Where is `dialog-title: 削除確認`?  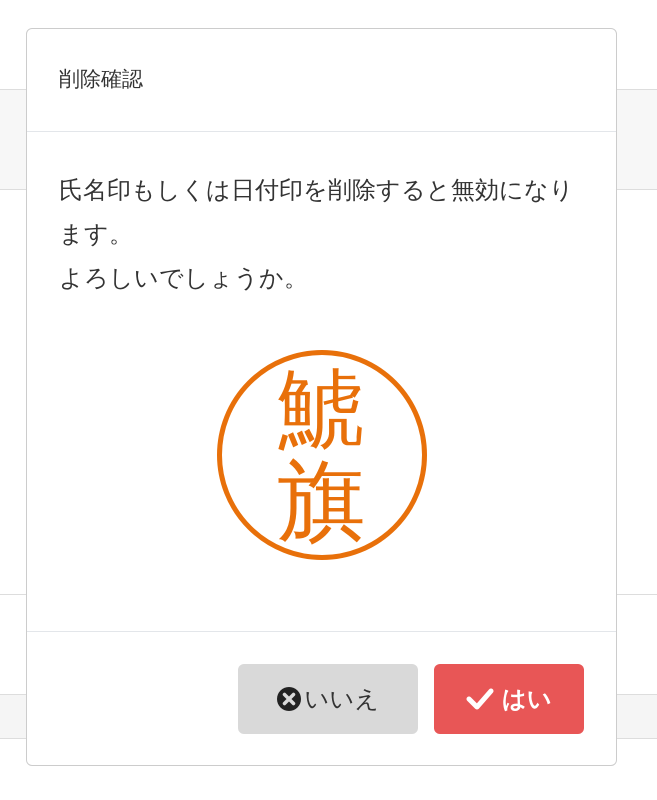 dialog-title: 削除確認 is located at coordinates (101, 80).